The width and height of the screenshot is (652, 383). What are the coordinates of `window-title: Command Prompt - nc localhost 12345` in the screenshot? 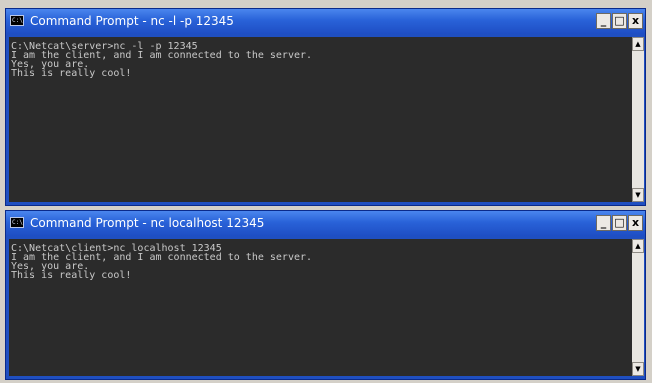 It's located at (147, 223).